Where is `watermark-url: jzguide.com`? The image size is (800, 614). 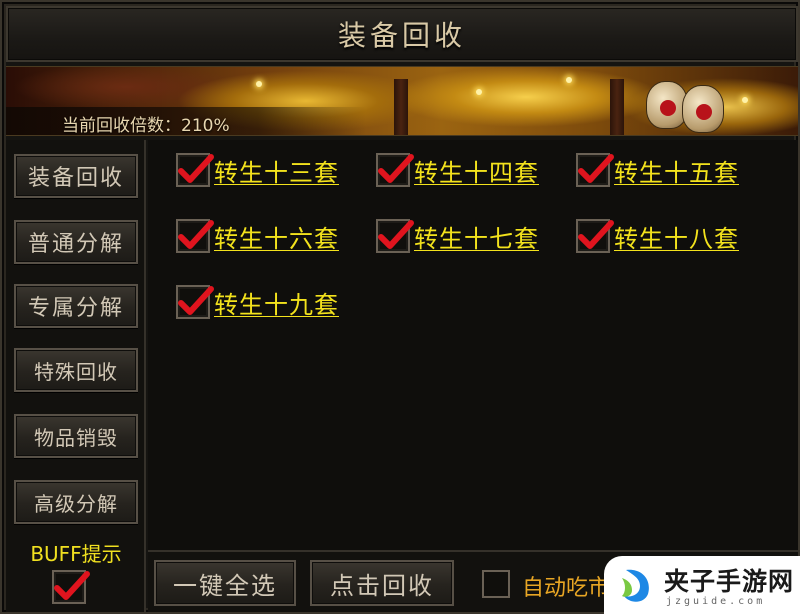
watermark-url: jzguide.com is located at coordinates (716, 601).